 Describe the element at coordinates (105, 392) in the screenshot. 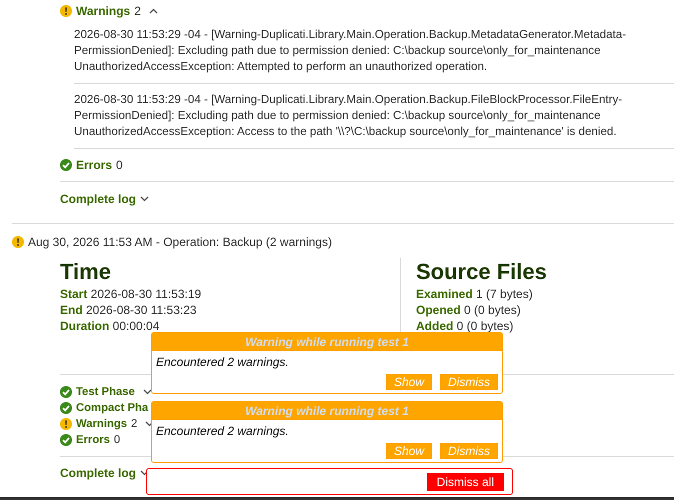

I see `section-label: Test Phase` at that location.